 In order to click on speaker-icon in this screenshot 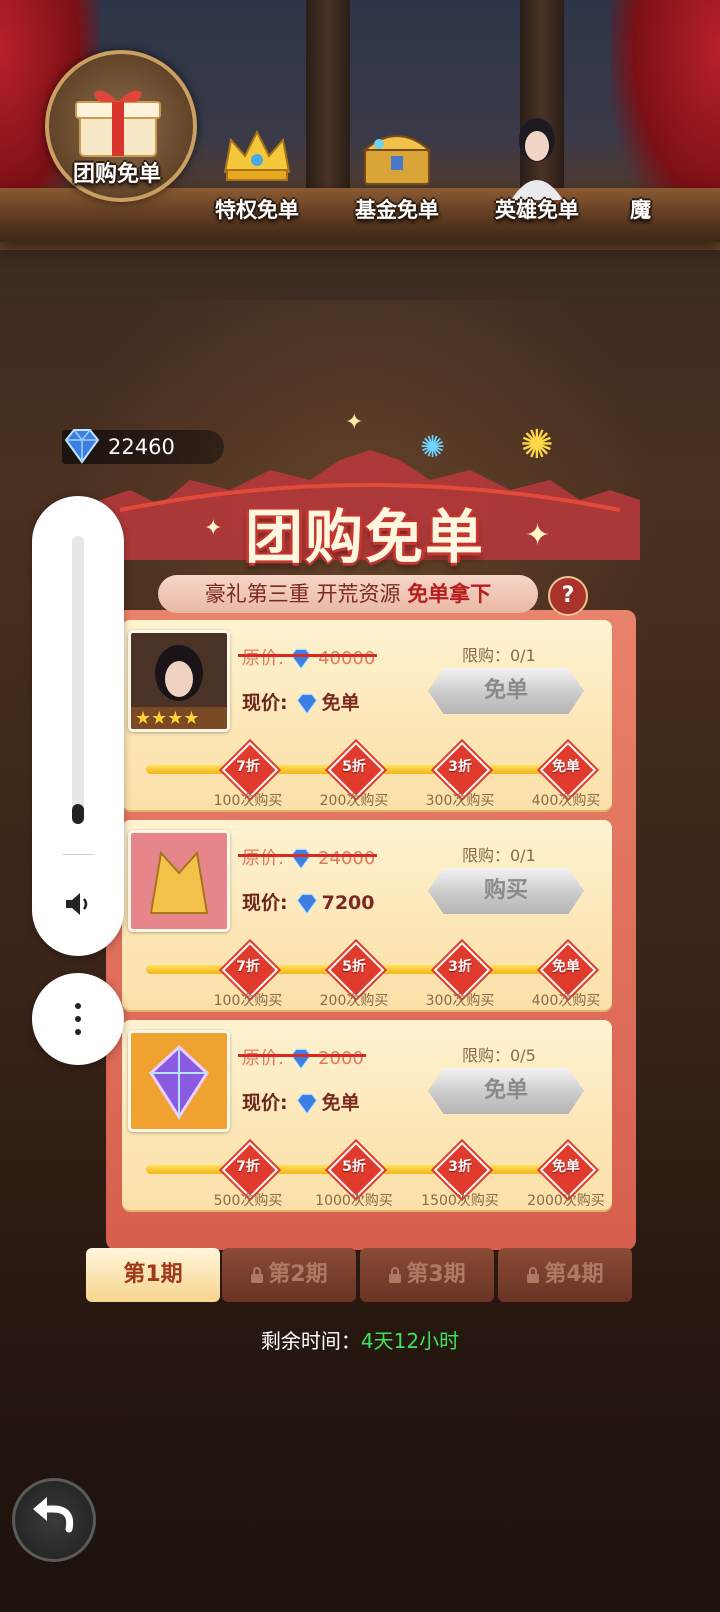, I will do `click(78, 904)`.